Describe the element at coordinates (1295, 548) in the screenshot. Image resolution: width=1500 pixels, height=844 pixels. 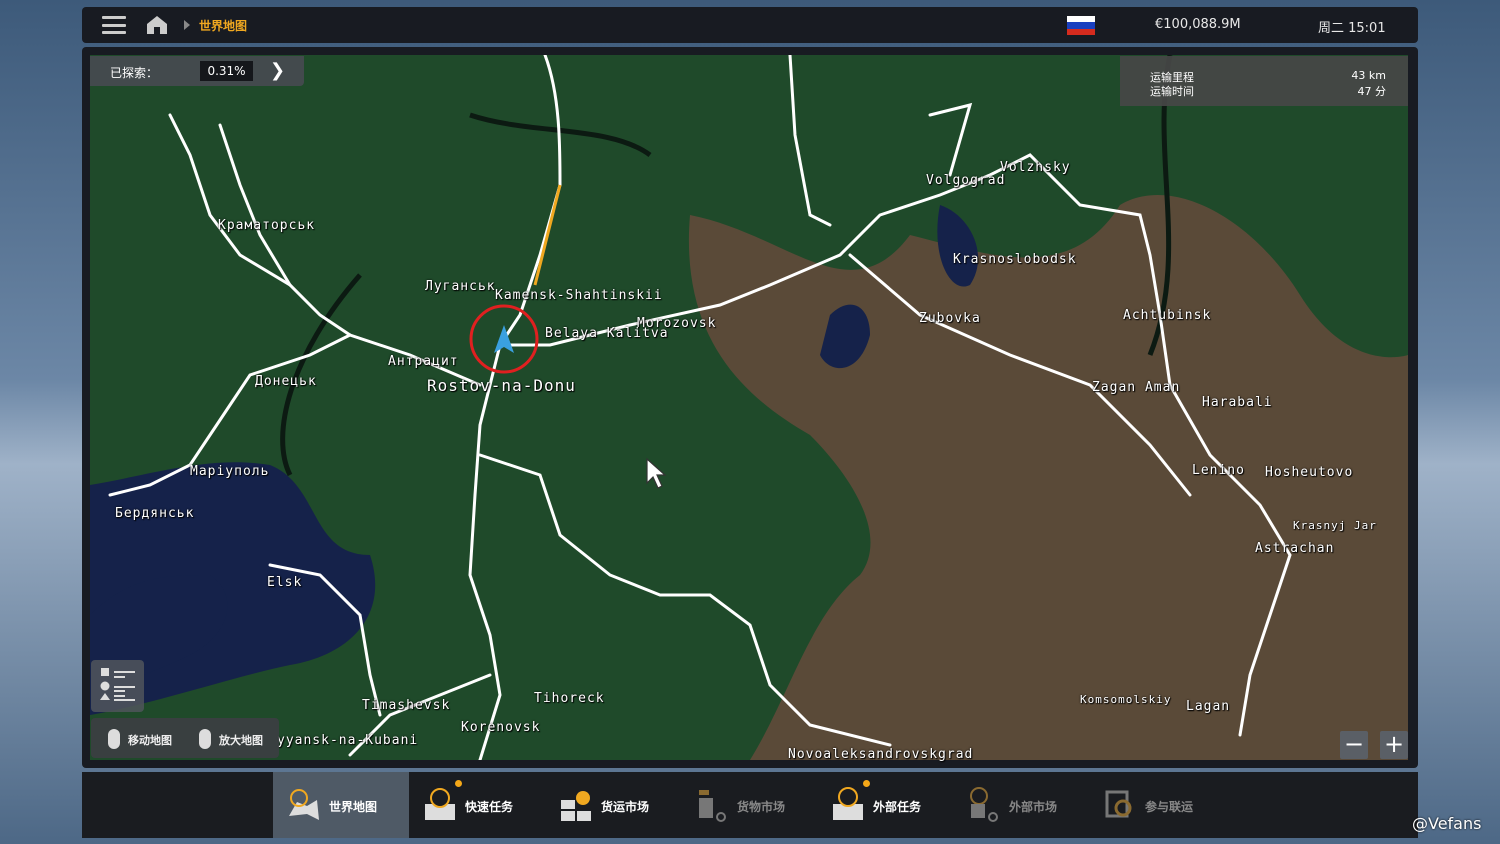
I see `city-label: Astrachan` at that location.